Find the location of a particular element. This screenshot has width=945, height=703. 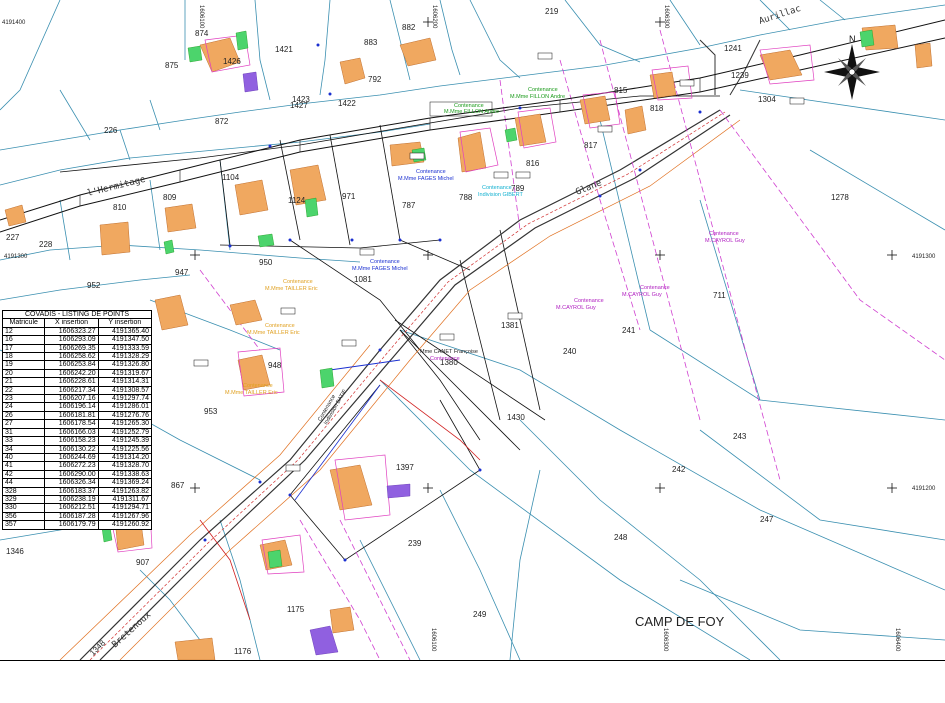

parcel-243: 243 is located at coordinates (740, 436).